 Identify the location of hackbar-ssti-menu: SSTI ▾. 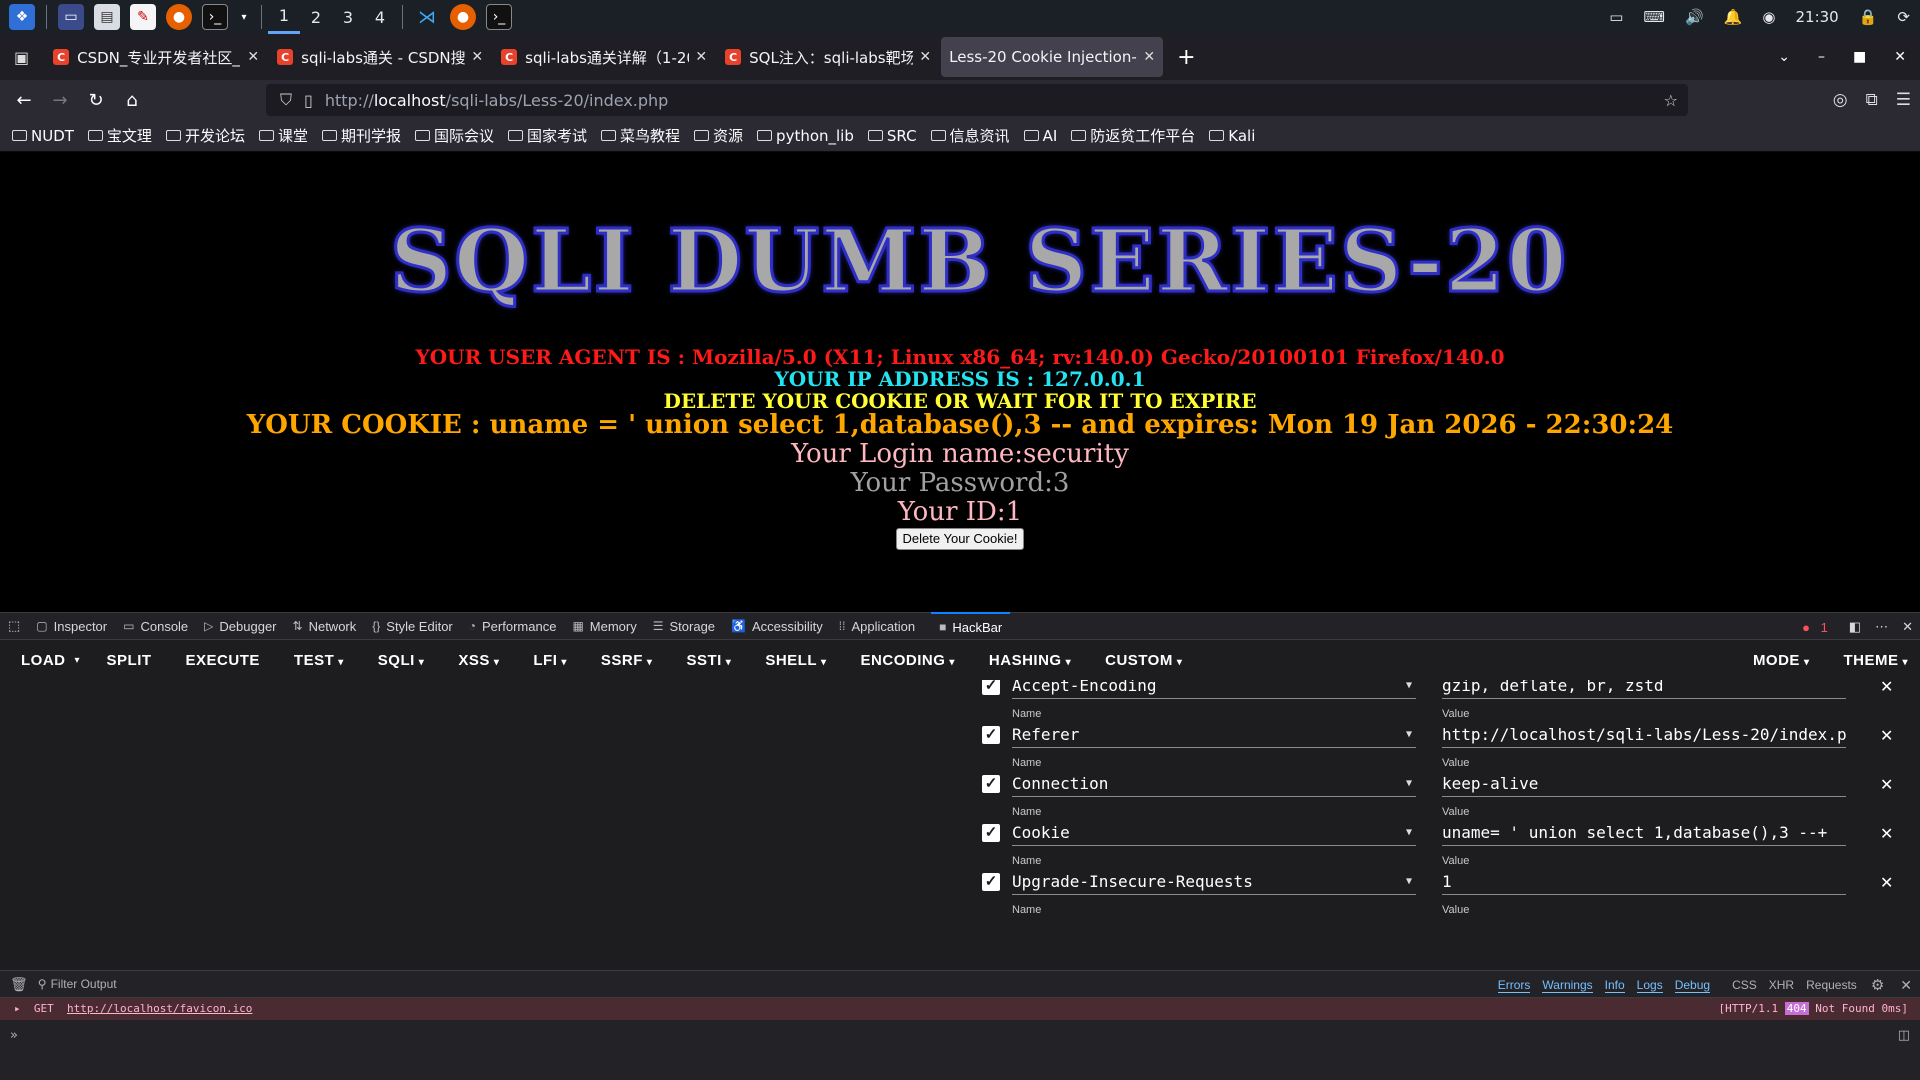
(708, 660).